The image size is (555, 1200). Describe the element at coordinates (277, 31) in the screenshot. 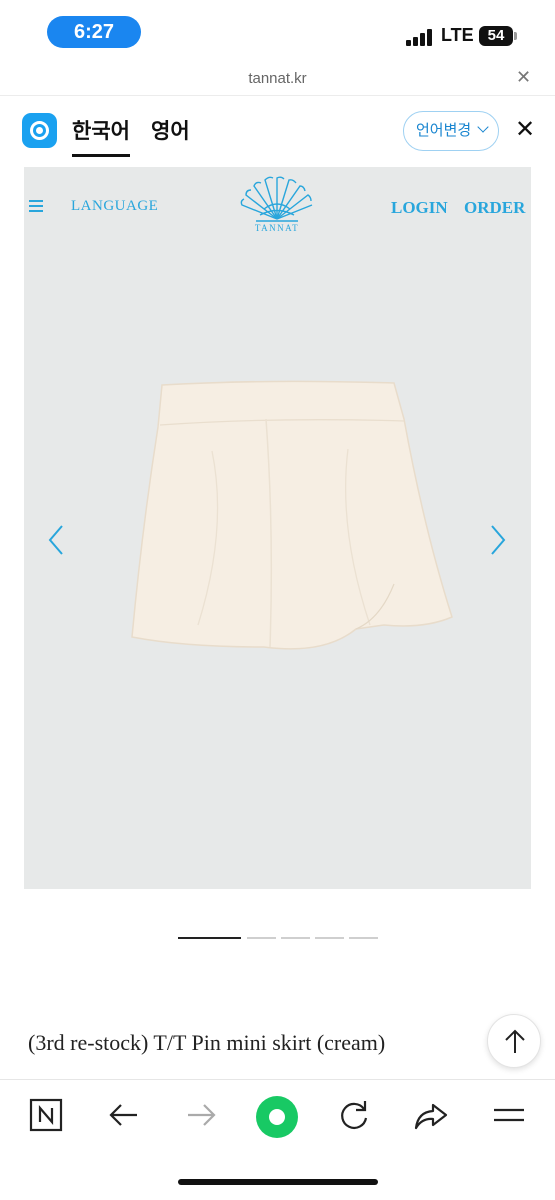

I see `status-bar: 6:27 LTE 54` at that location.